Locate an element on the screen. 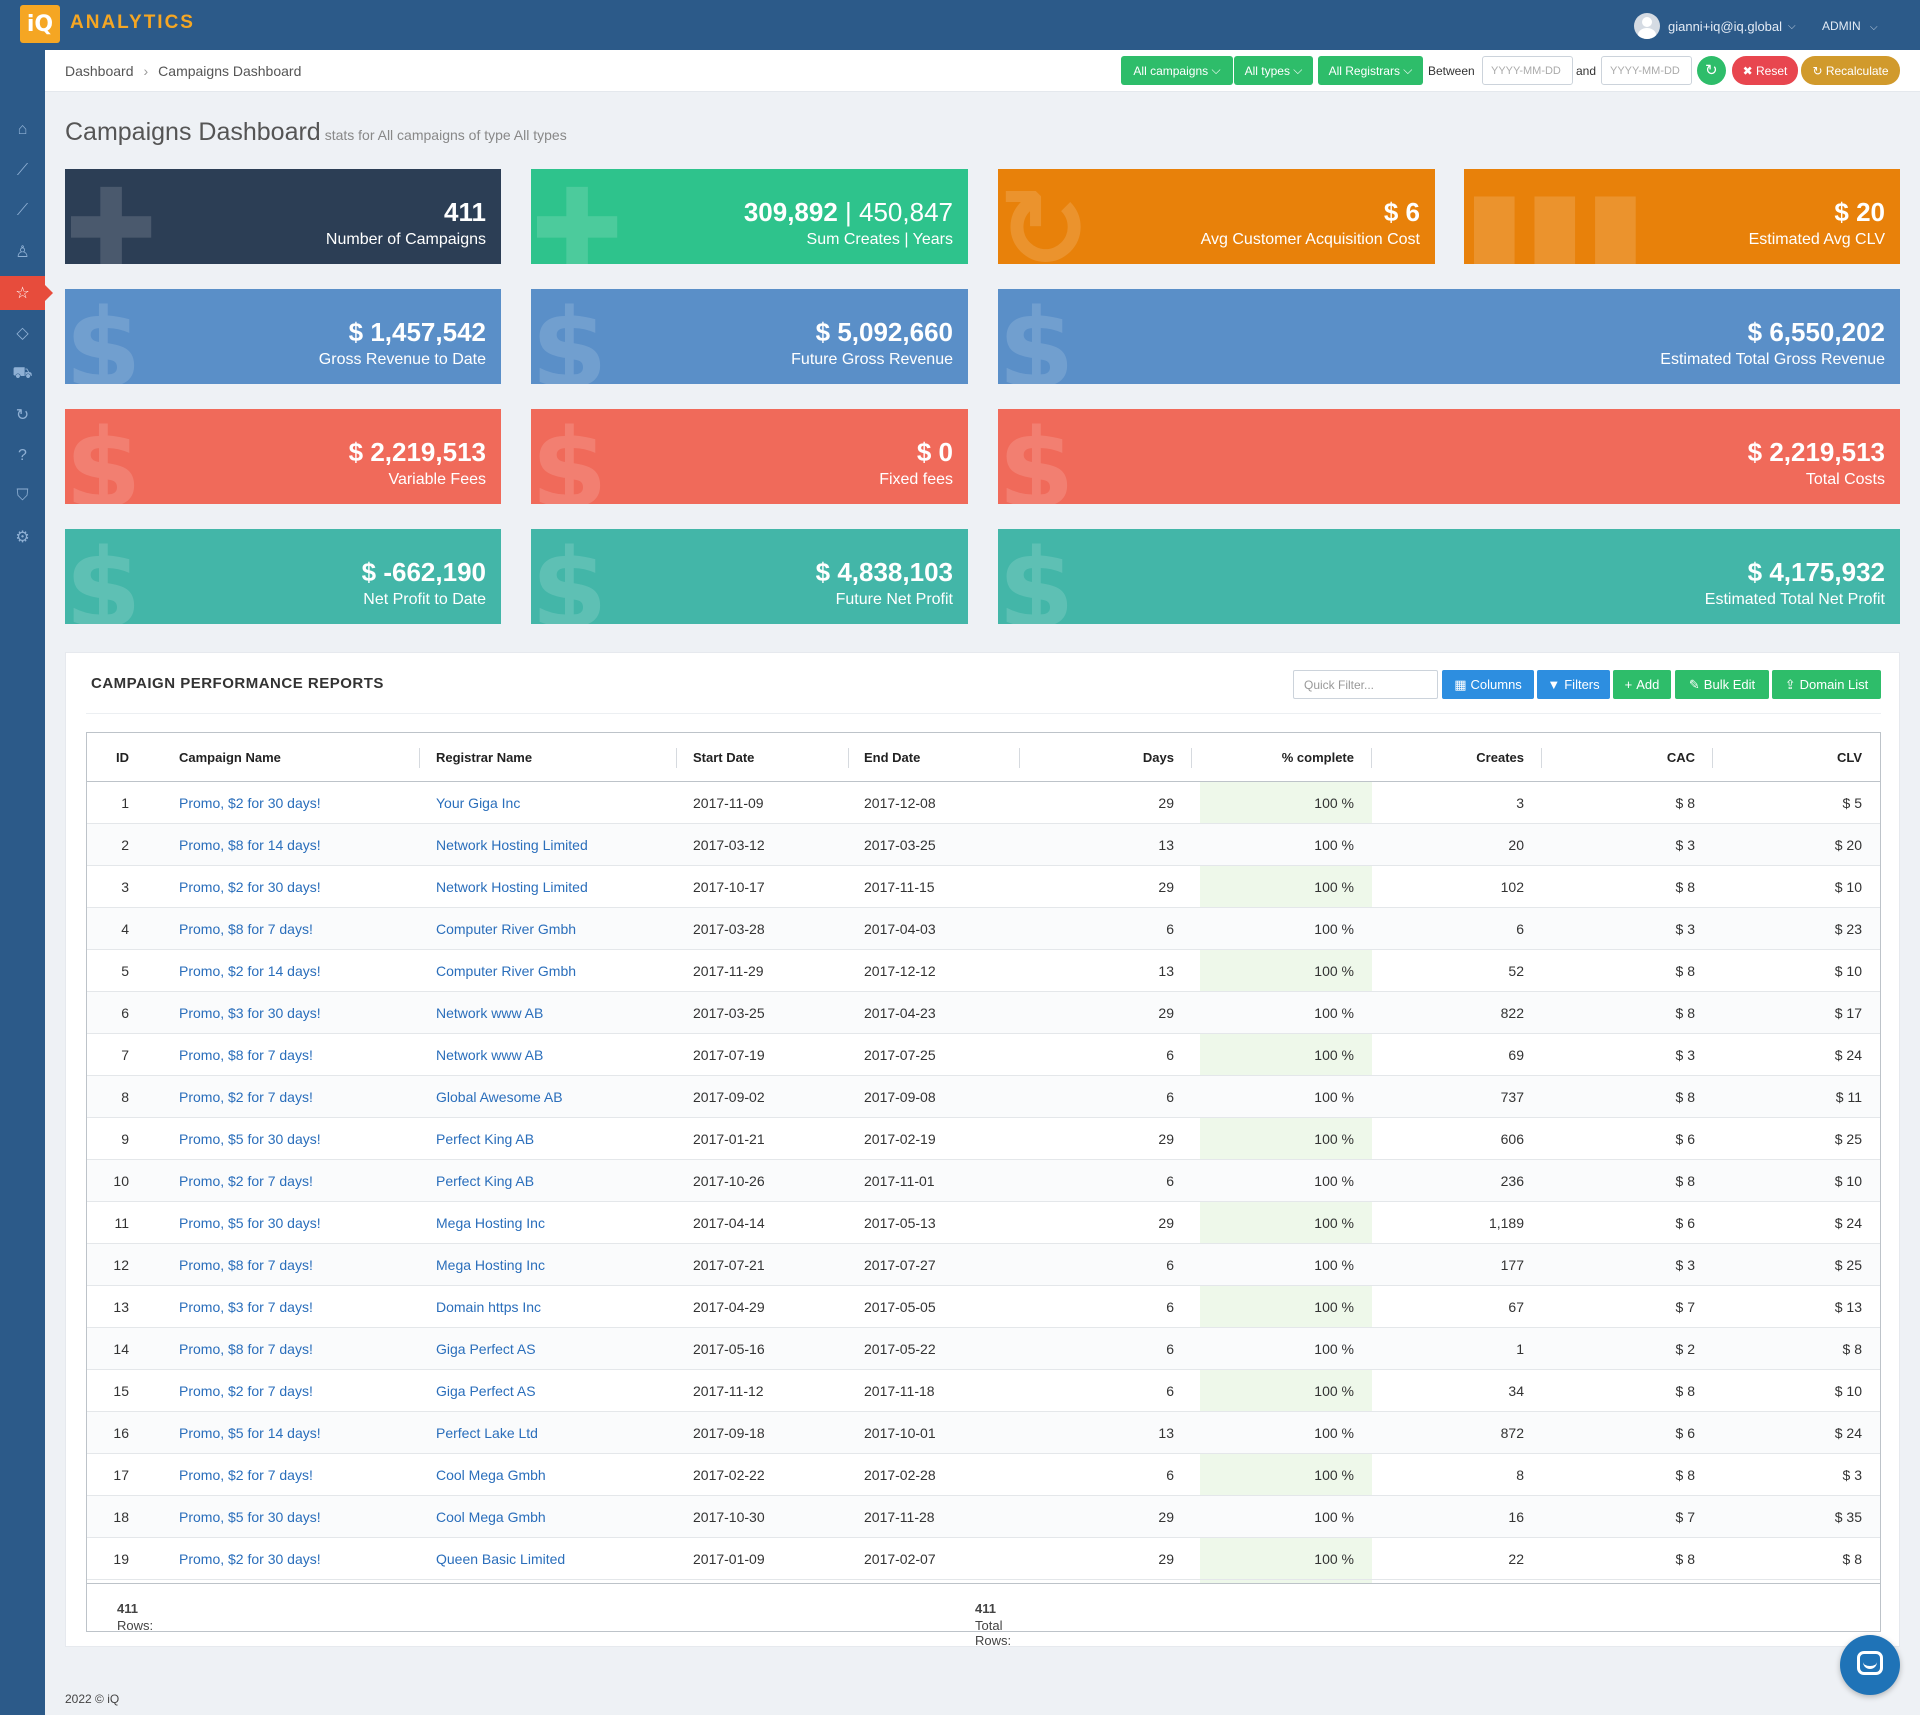  domain-list-button: ⇪ Domain List is located at coordinates (1826, 684).